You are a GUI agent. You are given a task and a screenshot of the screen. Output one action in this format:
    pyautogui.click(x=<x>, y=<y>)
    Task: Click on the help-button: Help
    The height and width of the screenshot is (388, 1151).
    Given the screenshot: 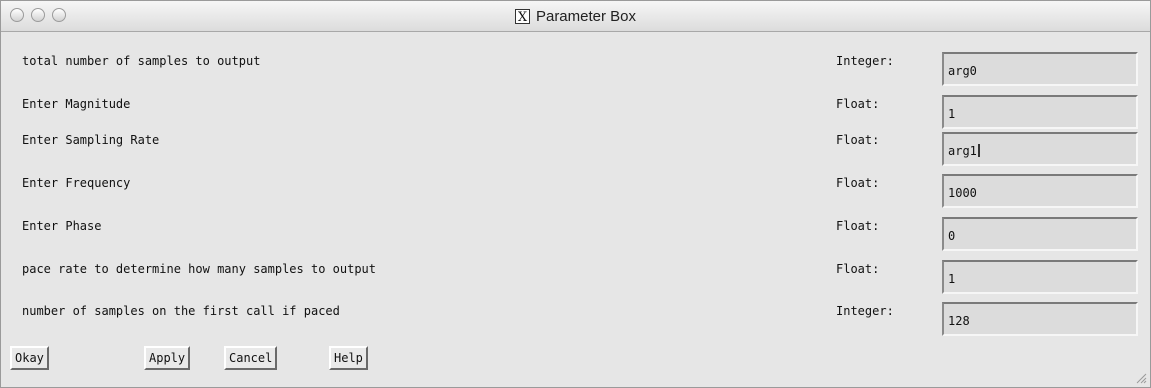 What is the action you would take?
    pyautogui.click(x=348, y=358)
    